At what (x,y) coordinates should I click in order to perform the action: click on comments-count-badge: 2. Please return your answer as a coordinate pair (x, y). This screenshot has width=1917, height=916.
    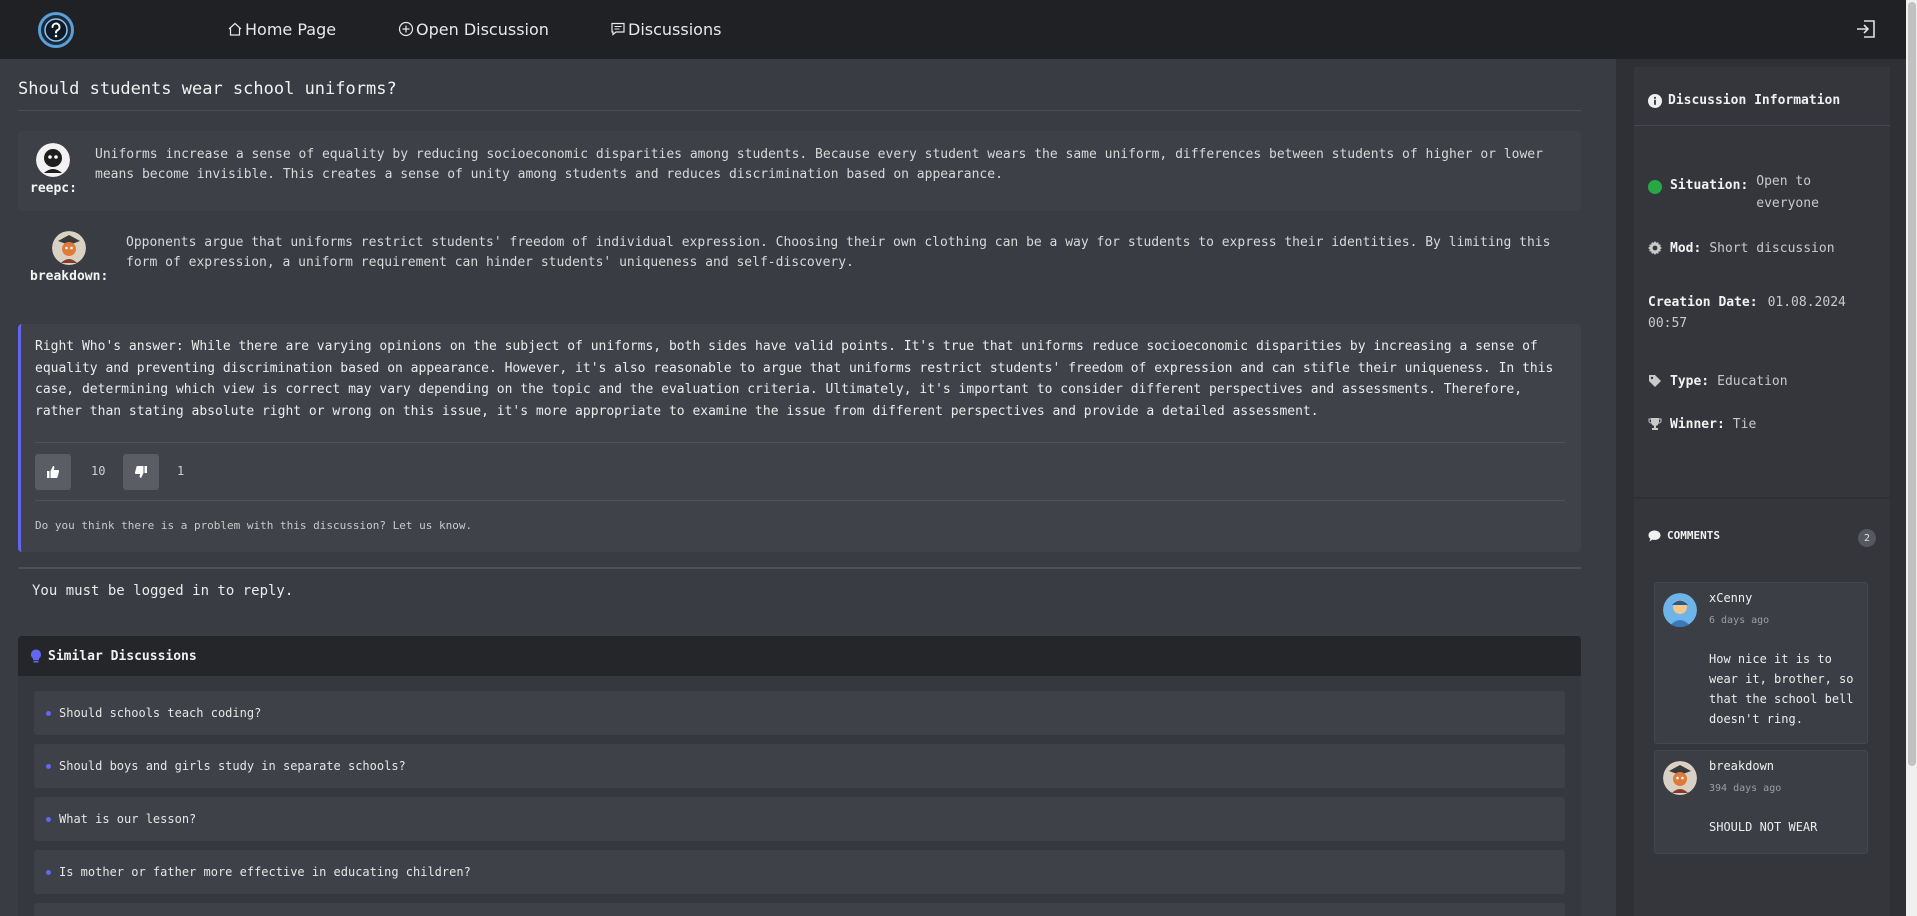
    Looking at the image, I should click on (1867, 538).